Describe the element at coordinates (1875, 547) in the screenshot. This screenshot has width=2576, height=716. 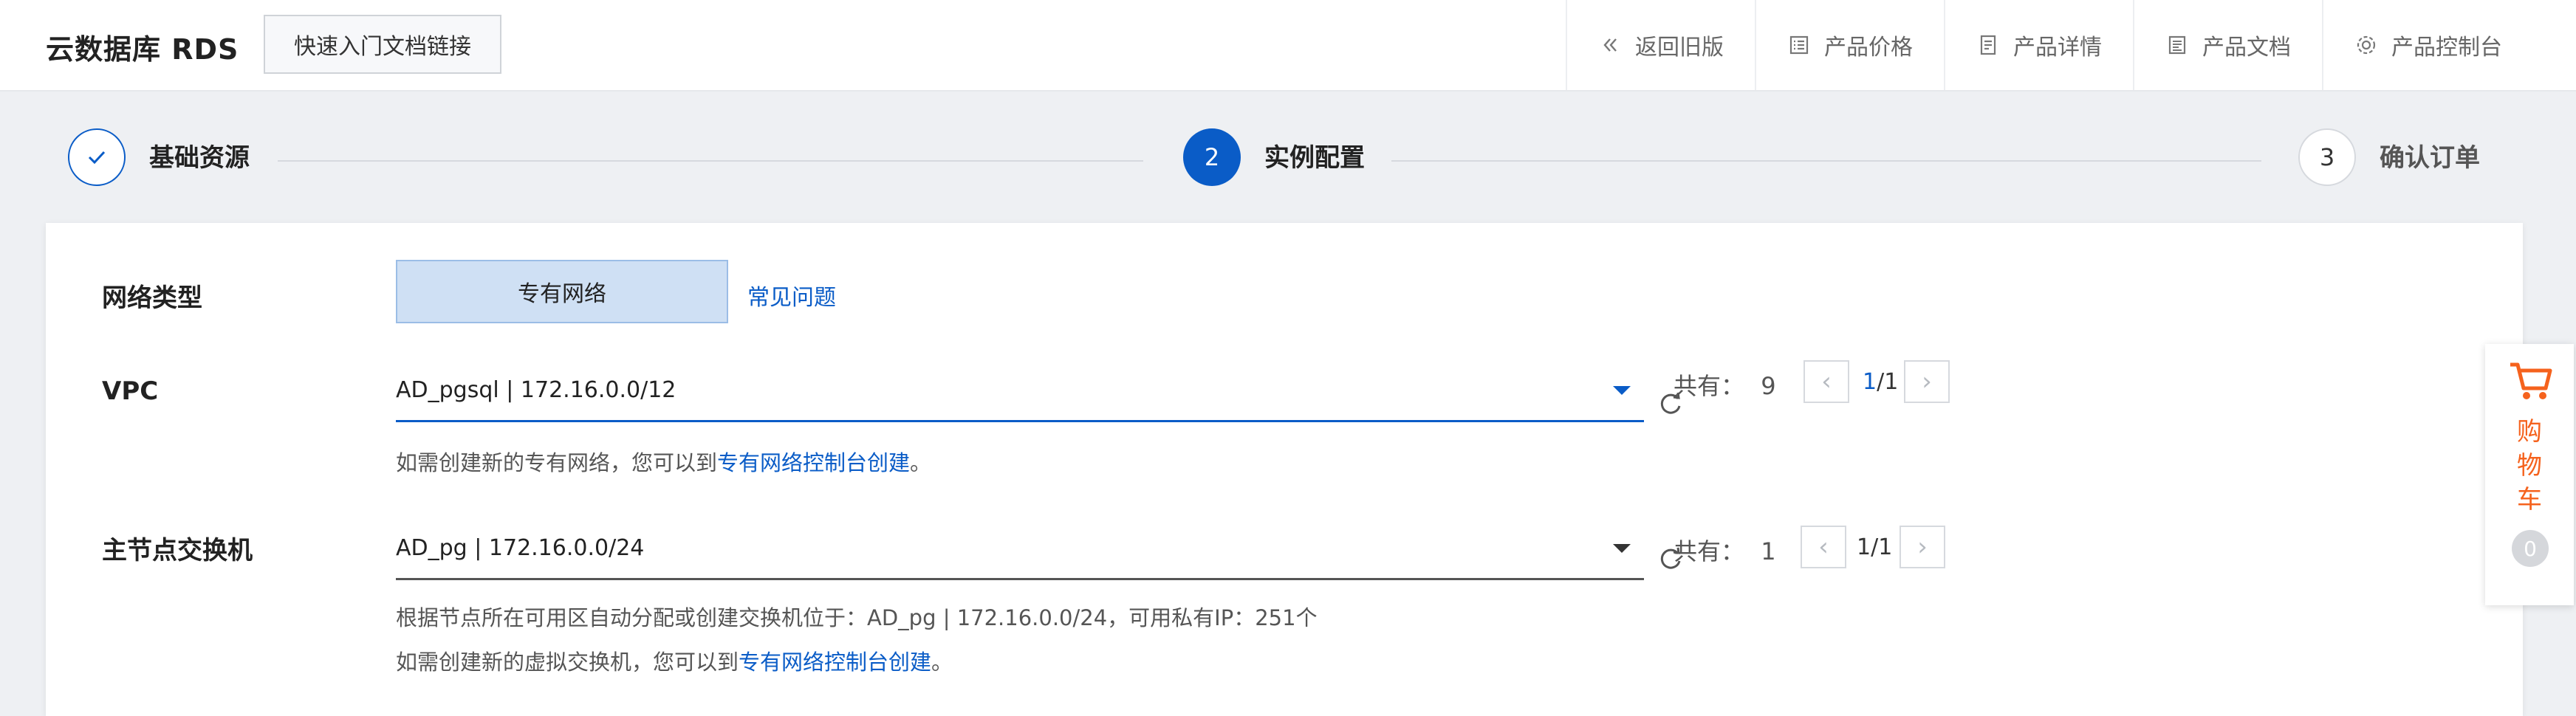
I see `vswitch-page-indicator: 1/1` at that location.